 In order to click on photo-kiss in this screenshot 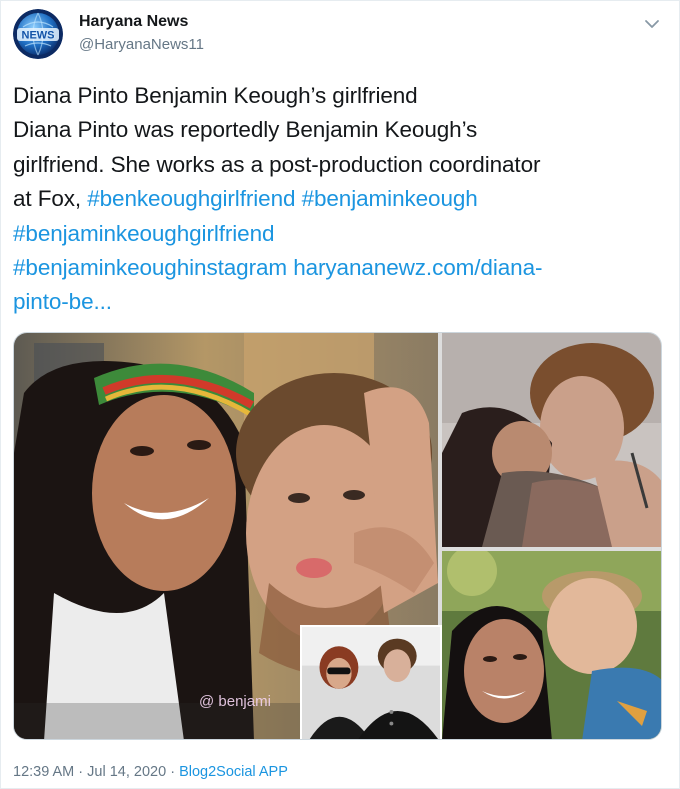, I will do `click(551, 440)`.